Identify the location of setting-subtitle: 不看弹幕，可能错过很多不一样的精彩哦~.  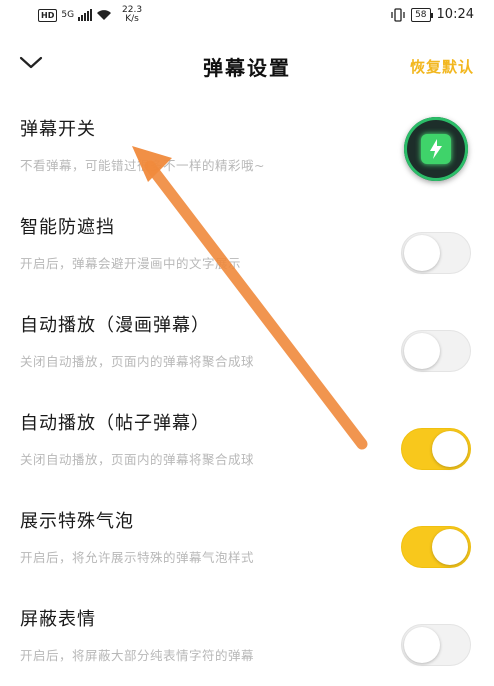
(142, 165).